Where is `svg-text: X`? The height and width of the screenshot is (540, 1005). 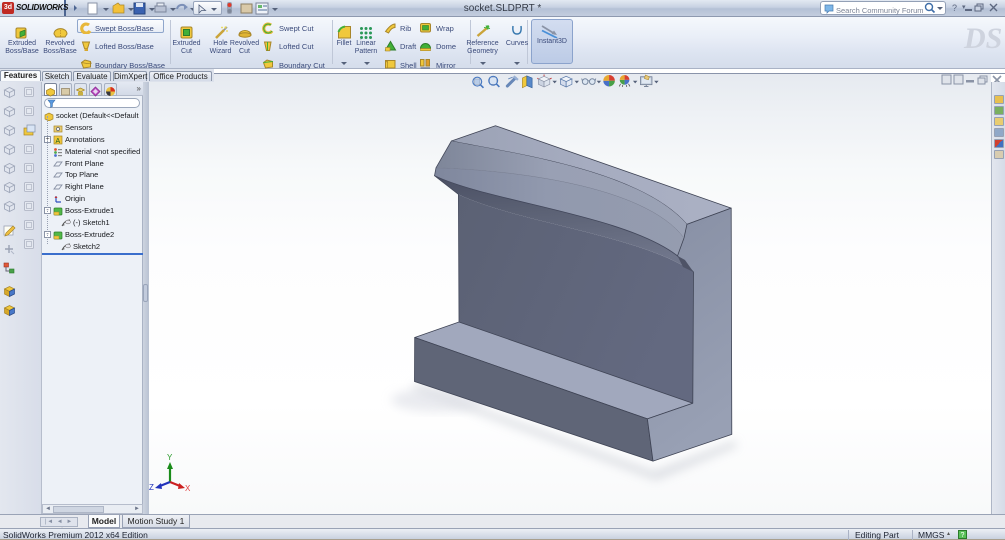 svg-text: X is located at coordinates (188, 488).